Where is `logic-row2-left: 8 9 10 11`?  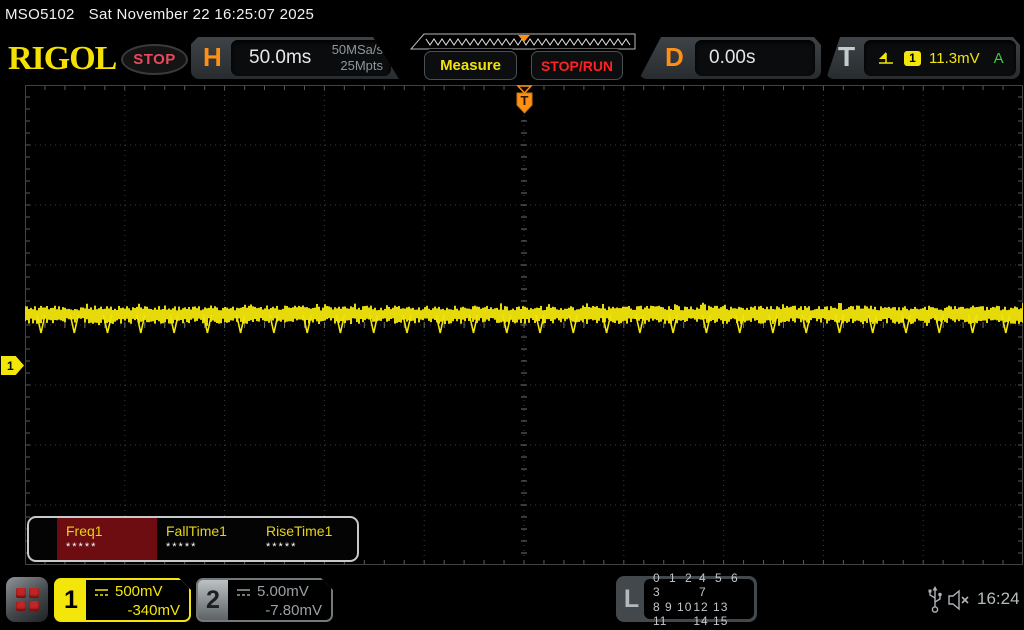 logic-row2-left: 8 9 10 11 is located at coordinates (673, 613).